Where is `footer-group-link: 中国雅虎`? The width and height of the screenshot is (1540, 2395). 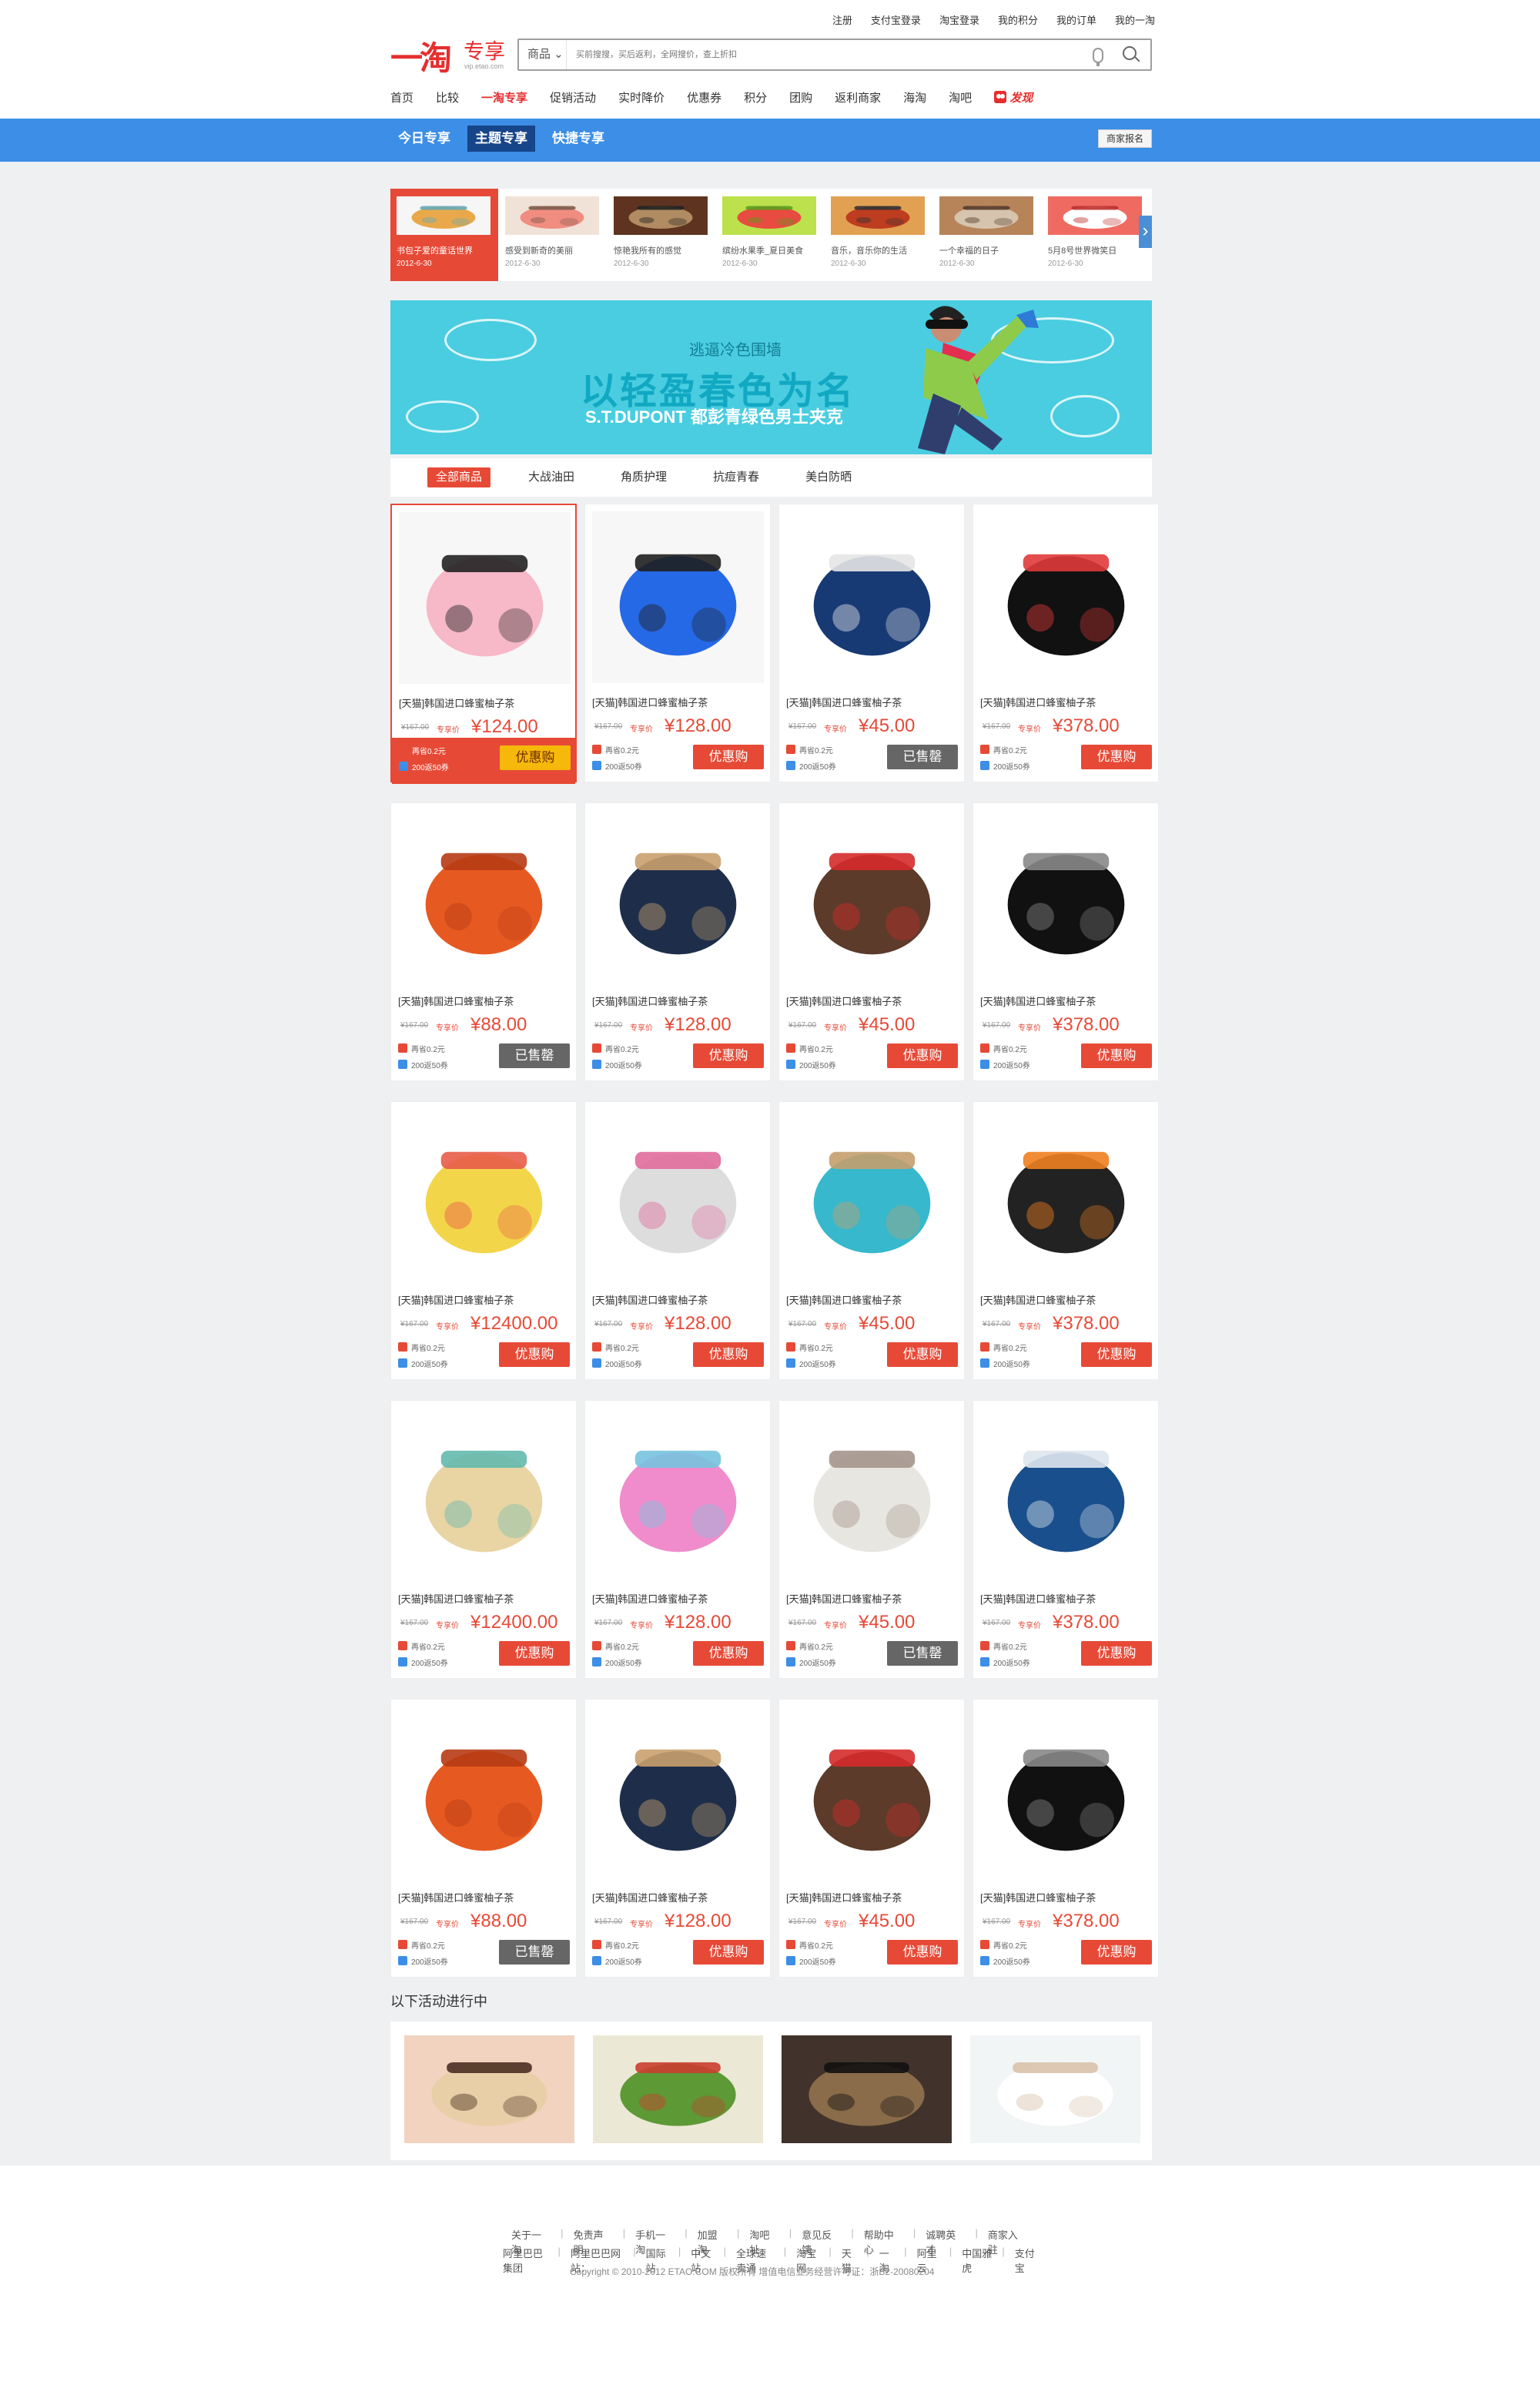
footer-group-link: 中国雅虎 is located at coordinates (977, 2260).